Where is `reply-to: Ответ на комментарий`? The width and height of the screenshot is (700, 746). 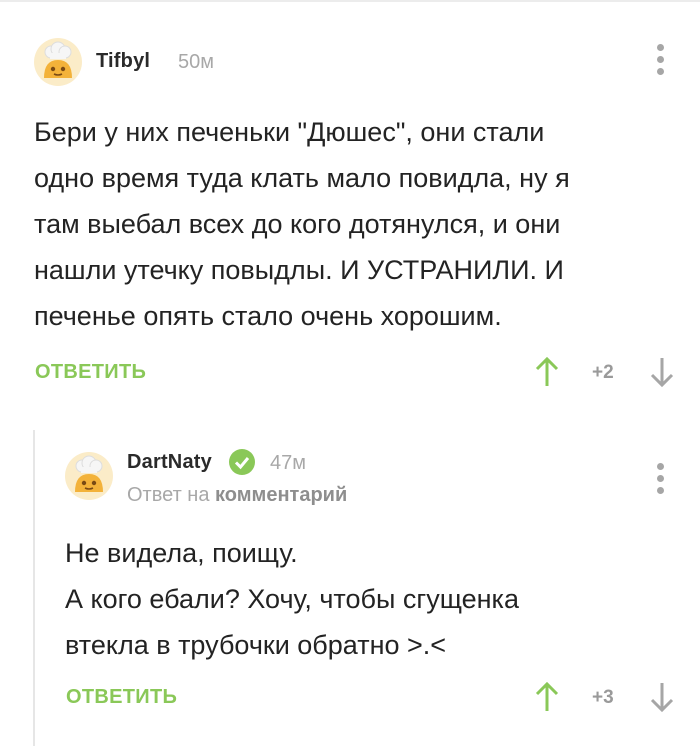
reply-to: Ответ на комментарий is located at coordinates (237, 495).